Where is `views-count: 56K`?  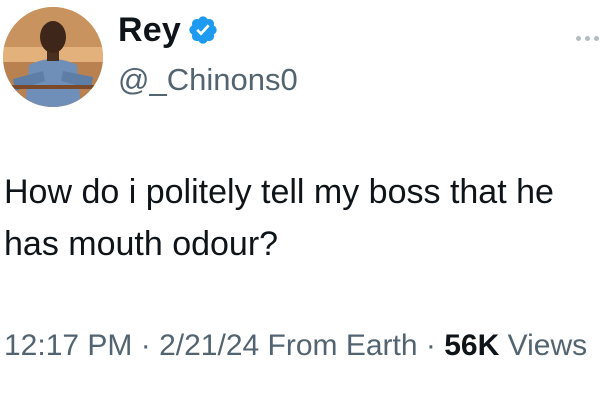
views-count: 56K is located at coordinates (471, 345).